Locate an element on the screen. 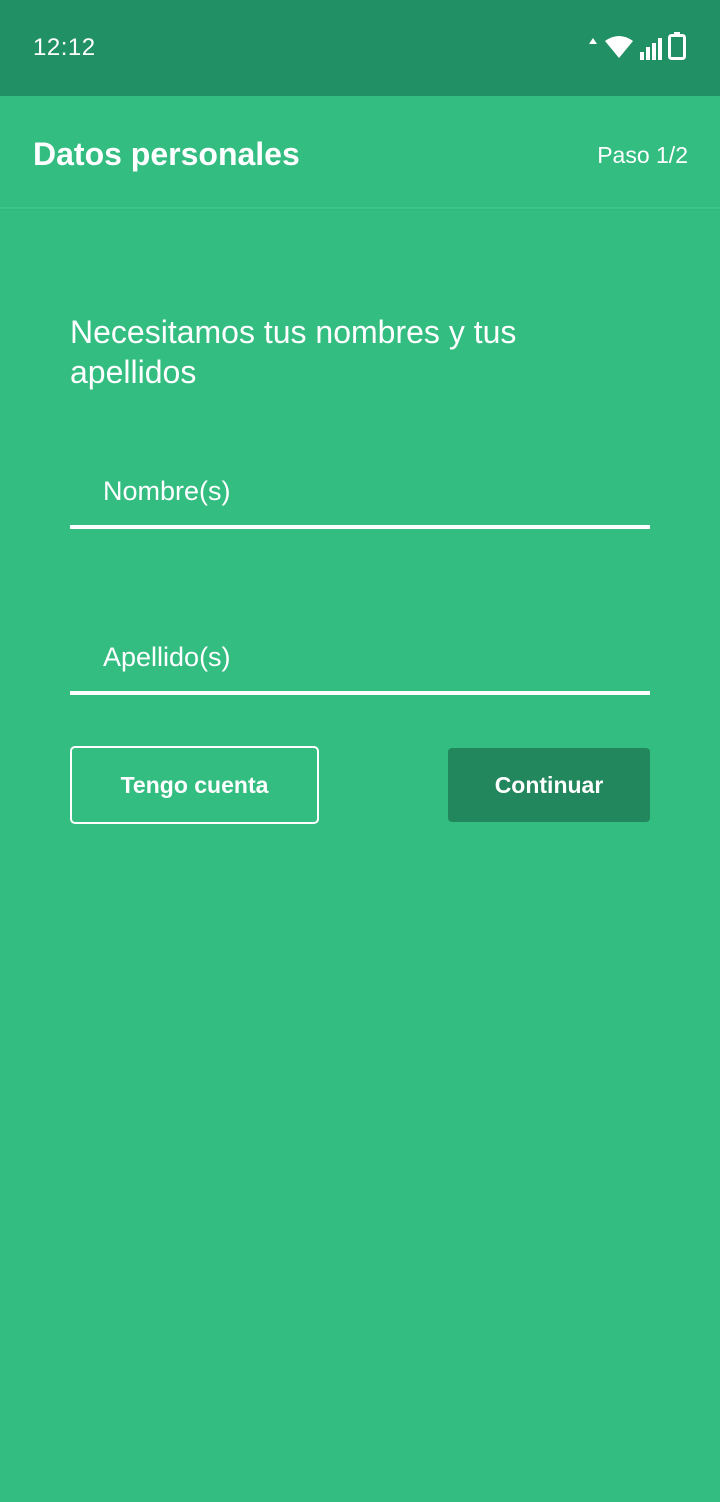 This screenshot has width=720, height=1502. first-name-field is located at coordinates (360, 487).